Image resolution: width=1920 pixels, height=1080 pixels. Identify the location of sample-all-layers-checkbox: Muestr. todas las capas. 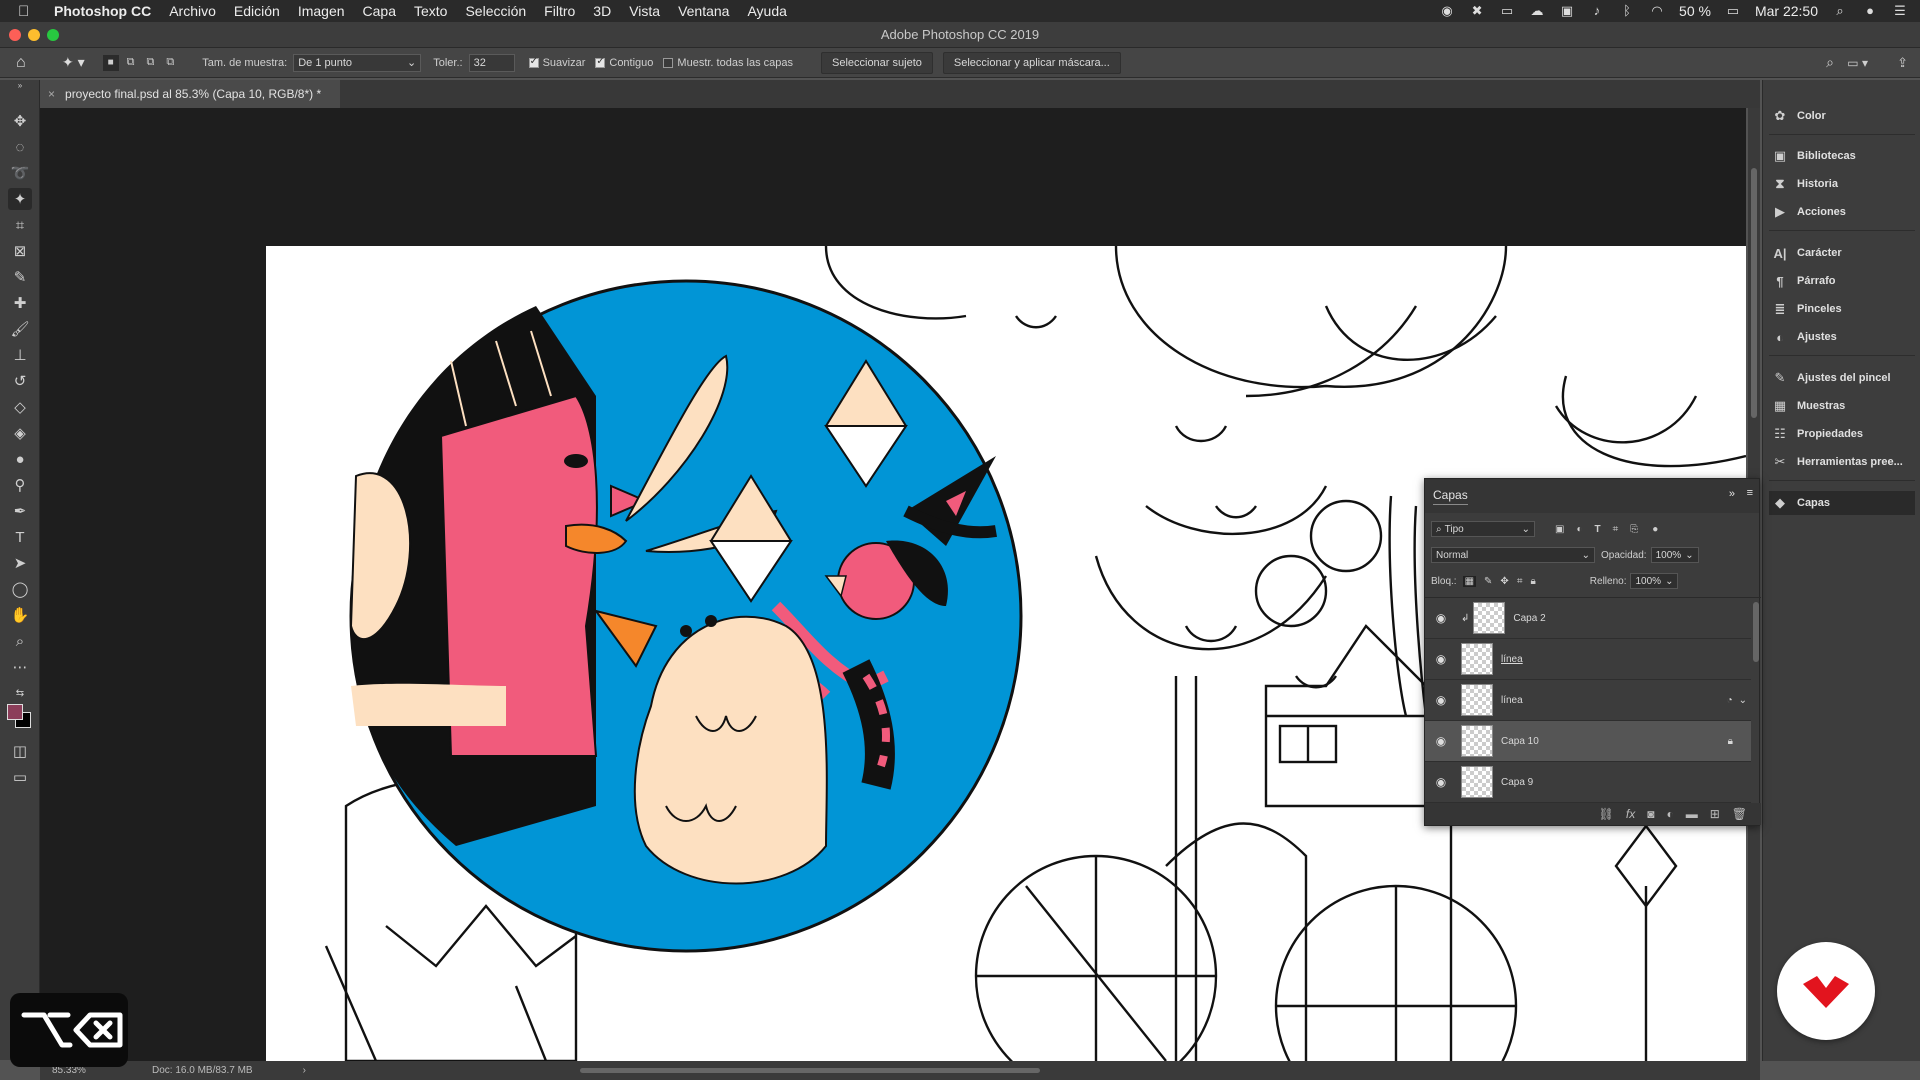
(728, 63).